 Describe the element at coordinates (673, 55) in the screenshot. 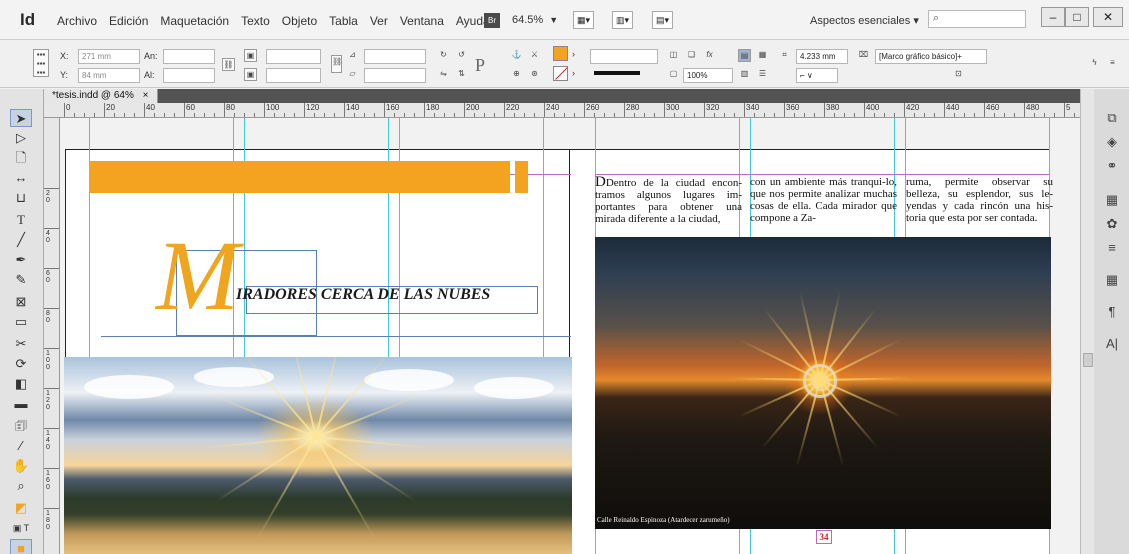

I see `drop-shadow-icon: ◫` at that location.